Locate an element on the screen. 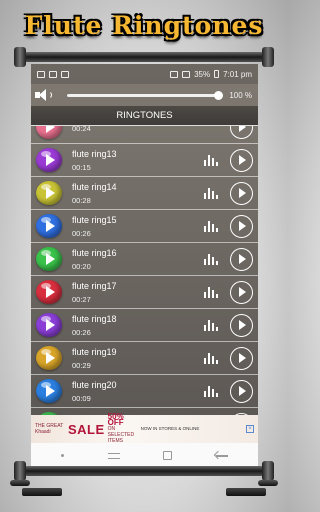 This screenshot has width=320, height=512. ringtone-duration: 00:09 is located at coordinates (81, 398).